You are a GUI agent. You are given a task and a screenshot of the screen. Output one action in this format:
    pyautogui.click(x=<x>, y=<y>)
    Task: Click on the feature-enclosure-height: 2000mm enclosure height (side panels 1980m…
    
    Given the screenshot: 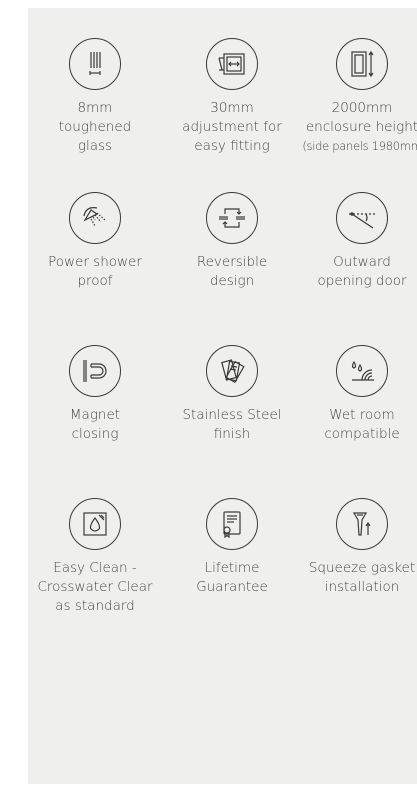 What is the action you would take?
    pyautogui.click(x=358, y=97)
    